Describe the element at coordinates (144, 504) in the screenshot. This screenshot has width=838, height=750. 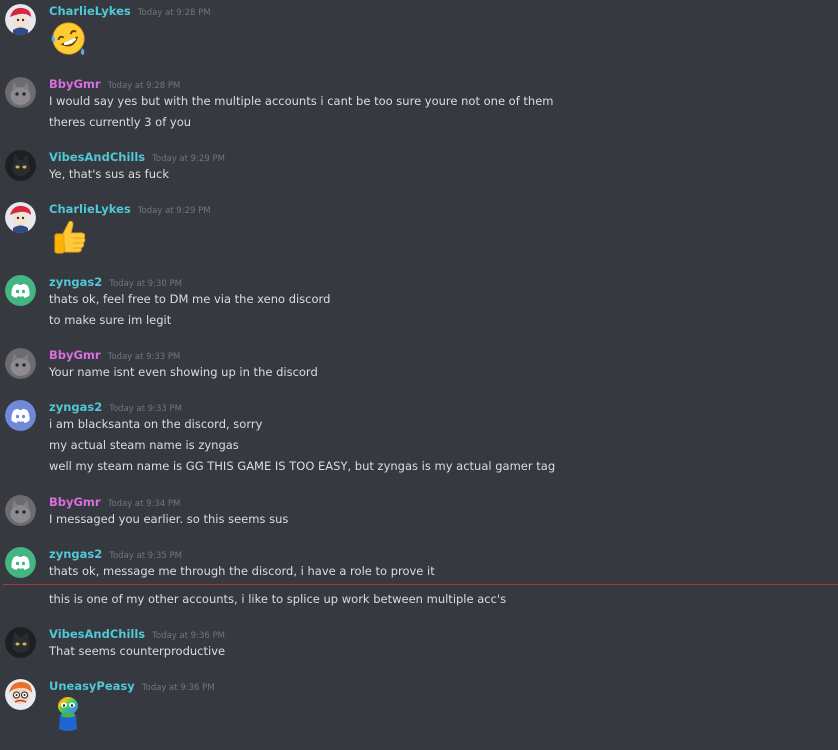
I see `timestamp: Today at 9:34 PM` at that location.